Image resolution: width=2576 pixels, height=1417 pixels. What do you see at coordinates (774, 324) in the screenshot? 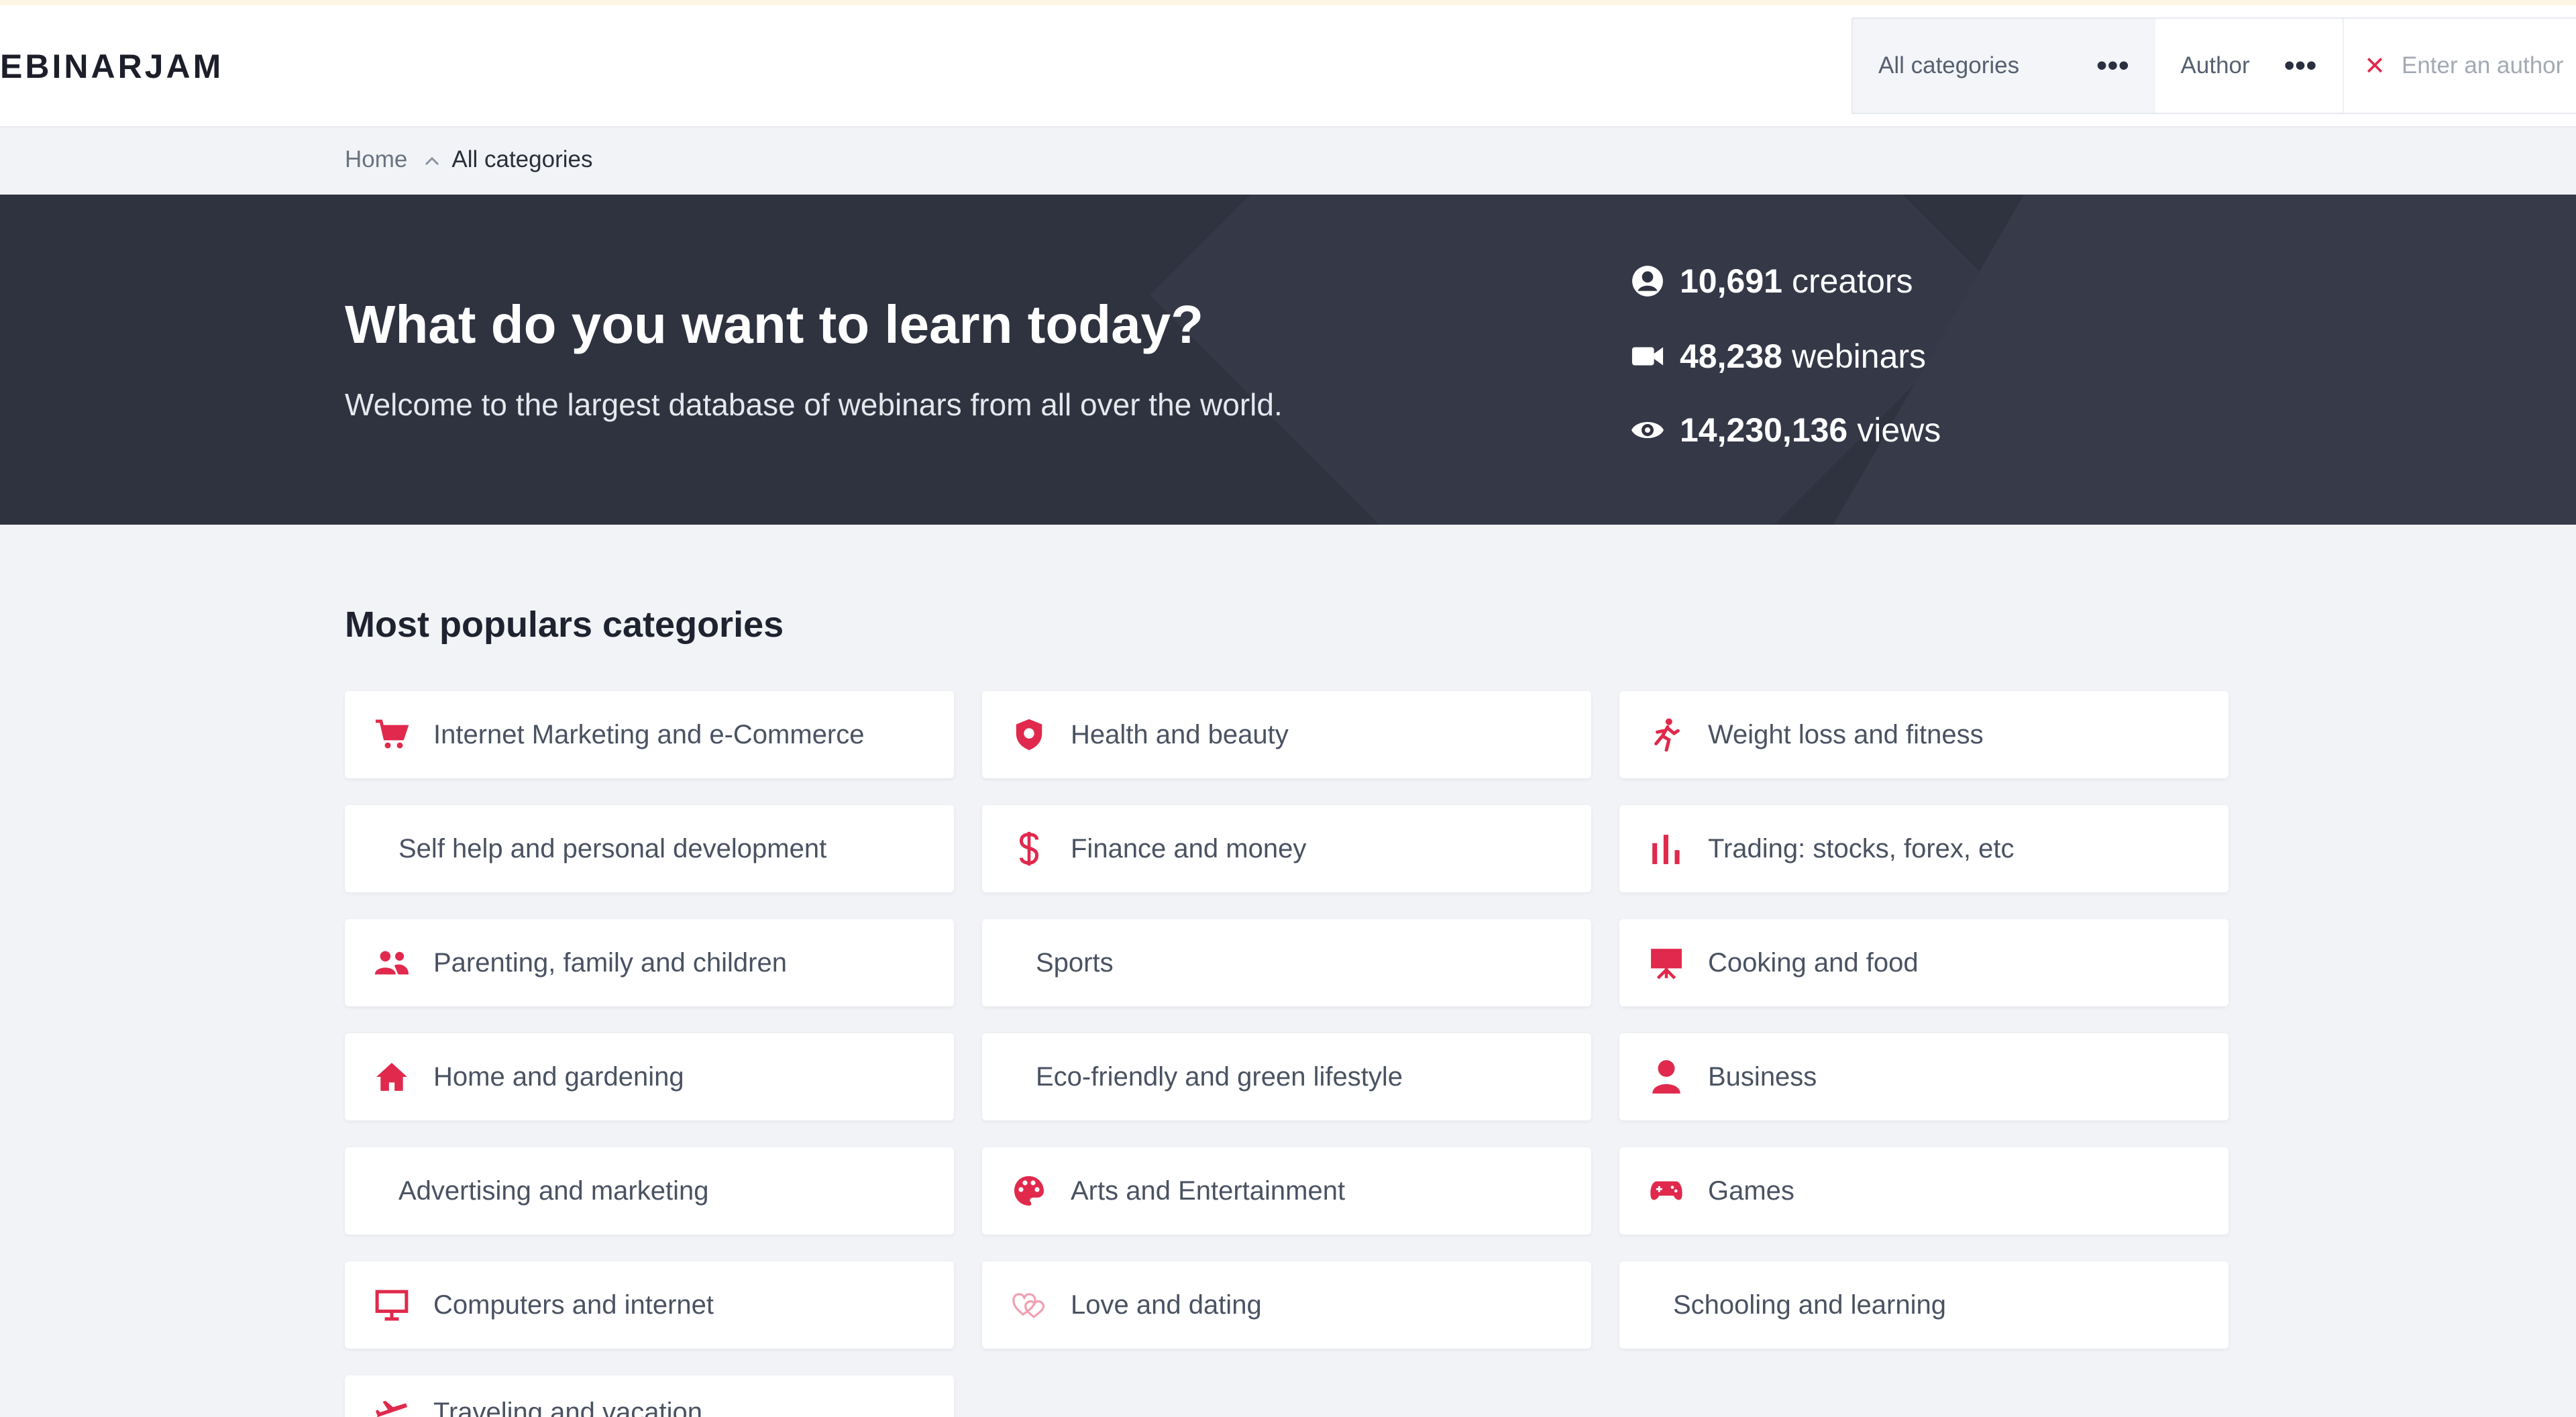
I see `hero-title: What do you want to learn today?` at bounding box center [774, 324].